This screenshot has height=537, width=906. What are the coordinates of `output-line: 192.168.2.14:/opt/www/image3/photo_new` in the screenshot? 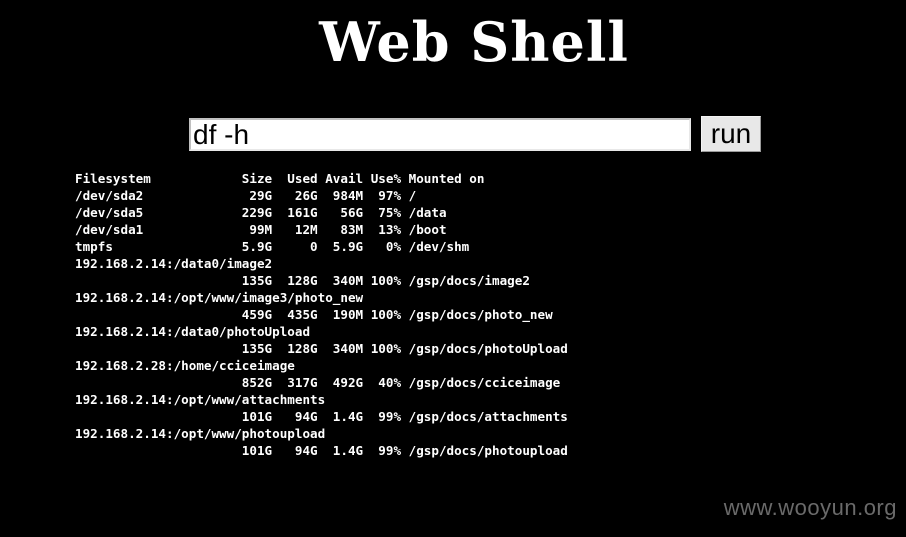 It's located at (219, 297).